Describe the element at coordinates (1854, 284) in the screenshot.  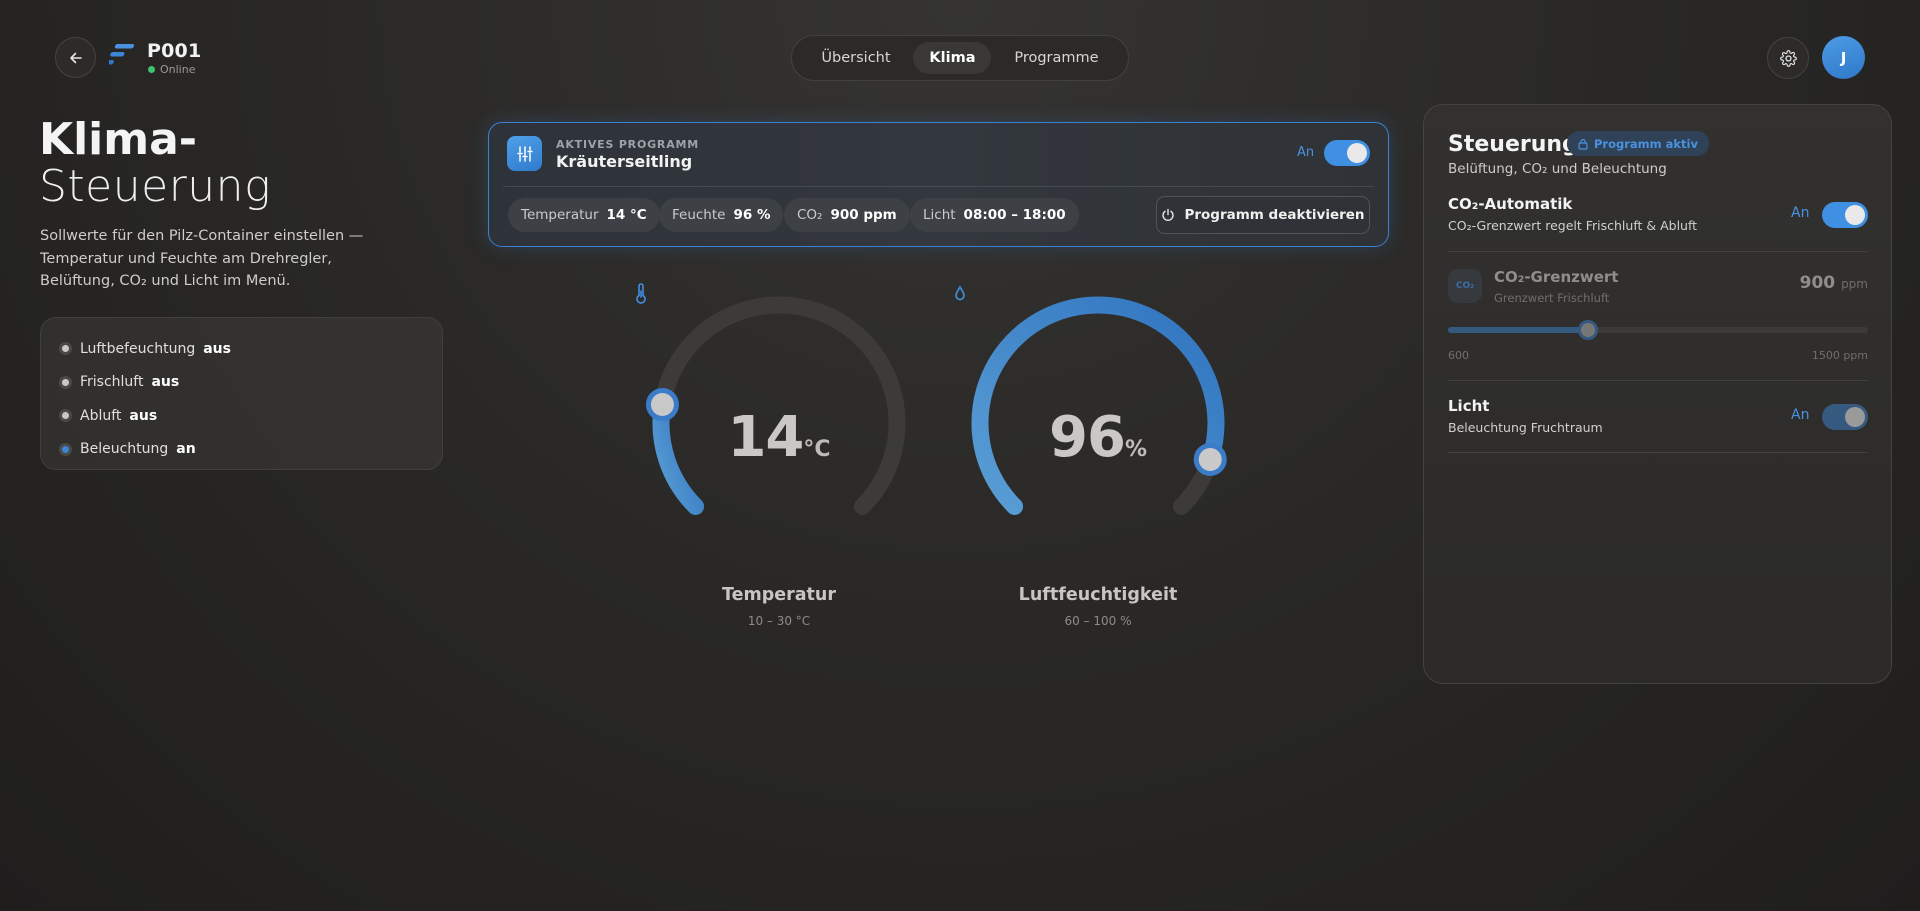
I see `co2-limit-unit: ppm` at that location.